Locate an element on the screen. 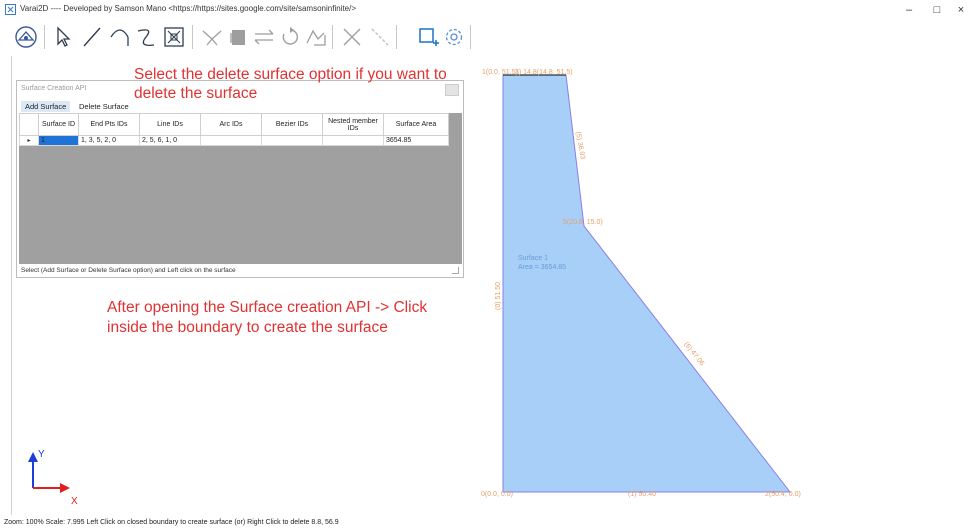  cell-line-ids: 2, 5, 6, 1, 0 is located at coordinates (170, 140).